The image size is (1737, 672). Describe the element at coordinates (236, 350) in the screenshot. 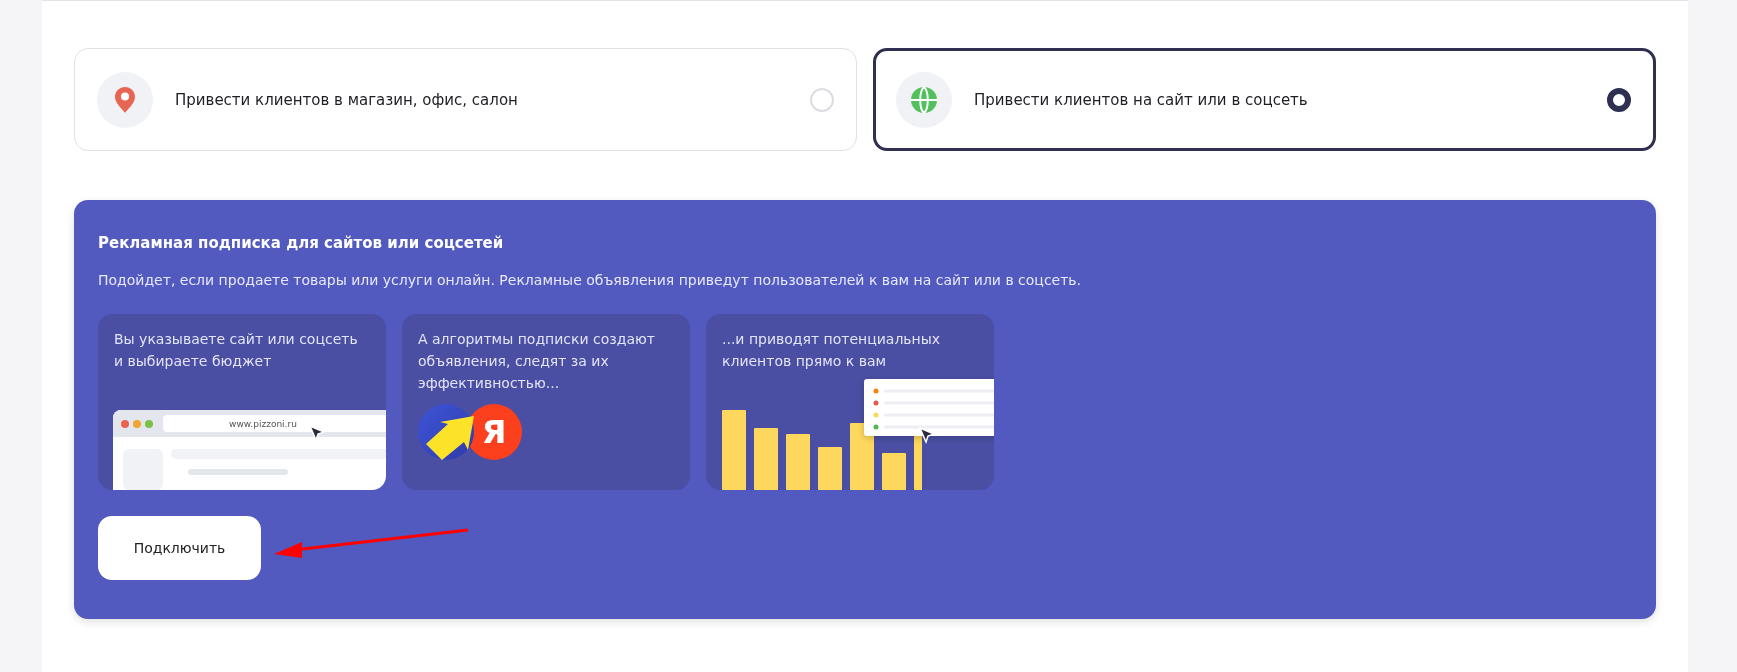

I see `step-text: Вы указываете сайт или соцсеть и выбираете бюджет` at that location.